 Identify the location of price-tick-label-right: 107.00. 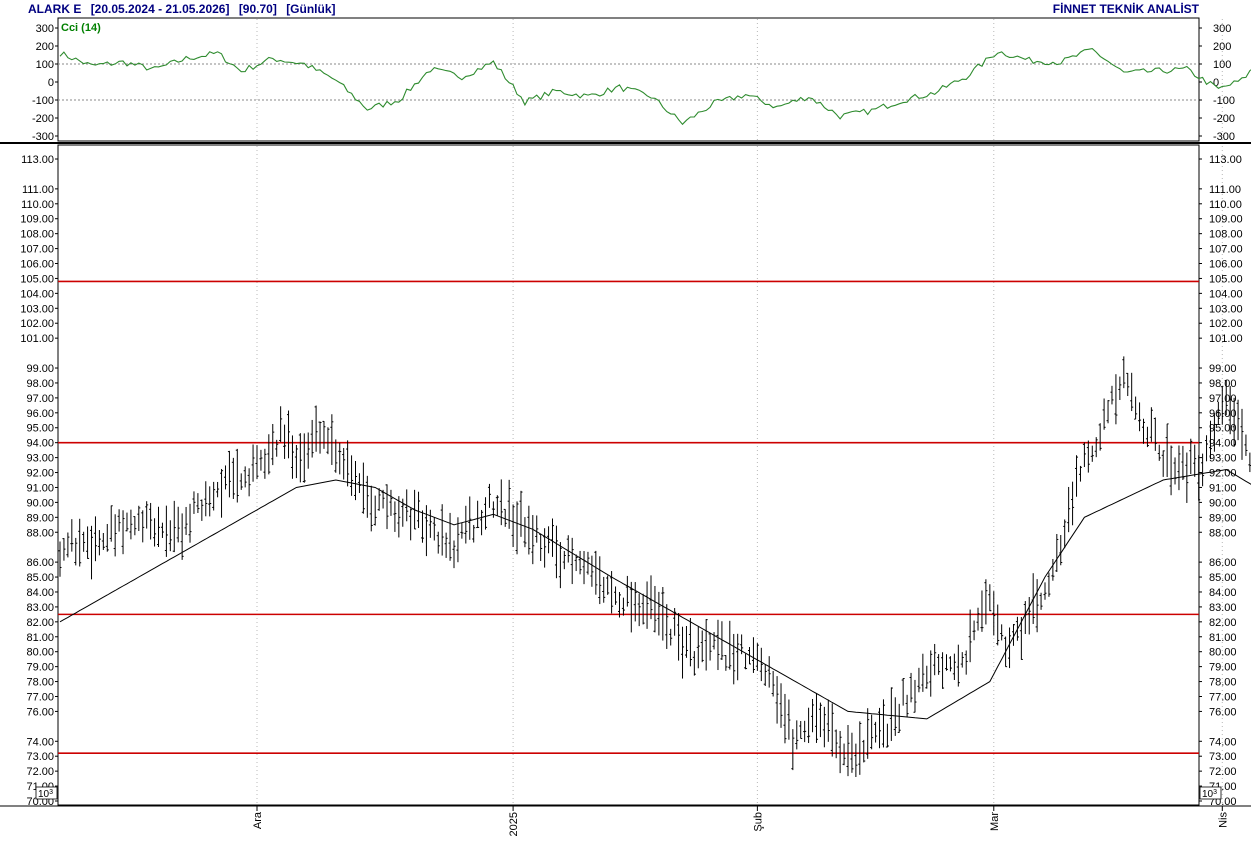
(1226, 250).